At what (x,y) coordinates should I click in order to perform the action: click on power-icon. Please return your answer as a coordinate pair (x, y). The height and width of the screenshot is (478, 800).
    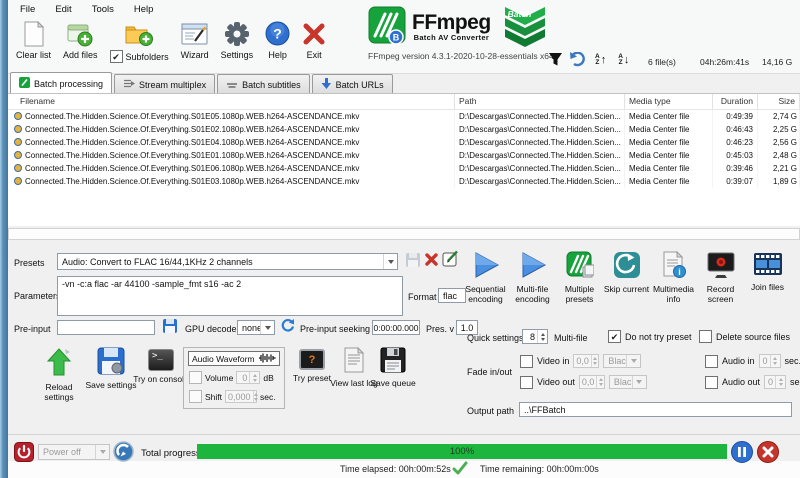
    Looking at the image, I should click on (24, 452).